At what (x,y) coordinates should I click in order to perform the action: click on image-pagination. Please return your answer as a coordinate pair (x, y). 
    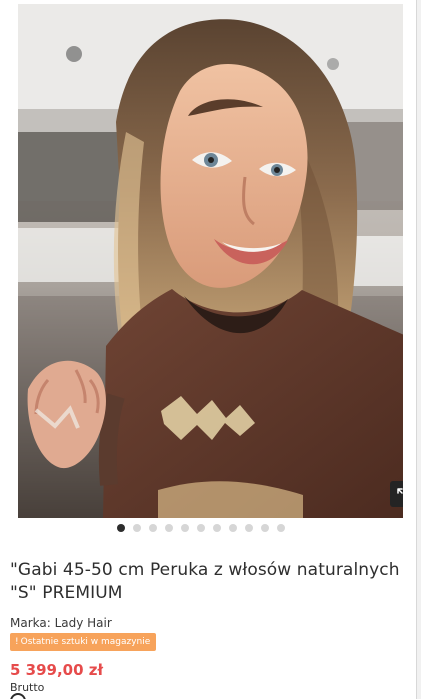
    Looking at the image, I should click on (201, 528).